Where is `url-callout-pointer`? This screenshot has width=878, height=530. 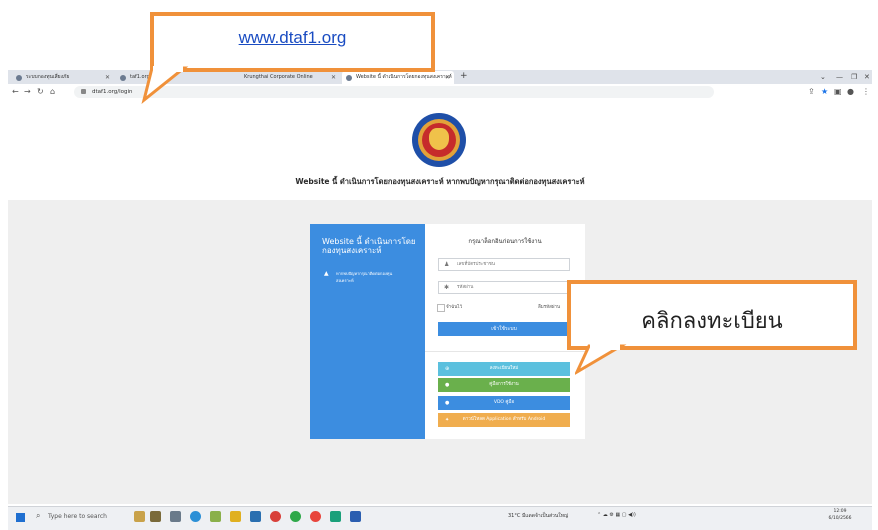 url-callout-pointer is located at coordinates (165, 85).